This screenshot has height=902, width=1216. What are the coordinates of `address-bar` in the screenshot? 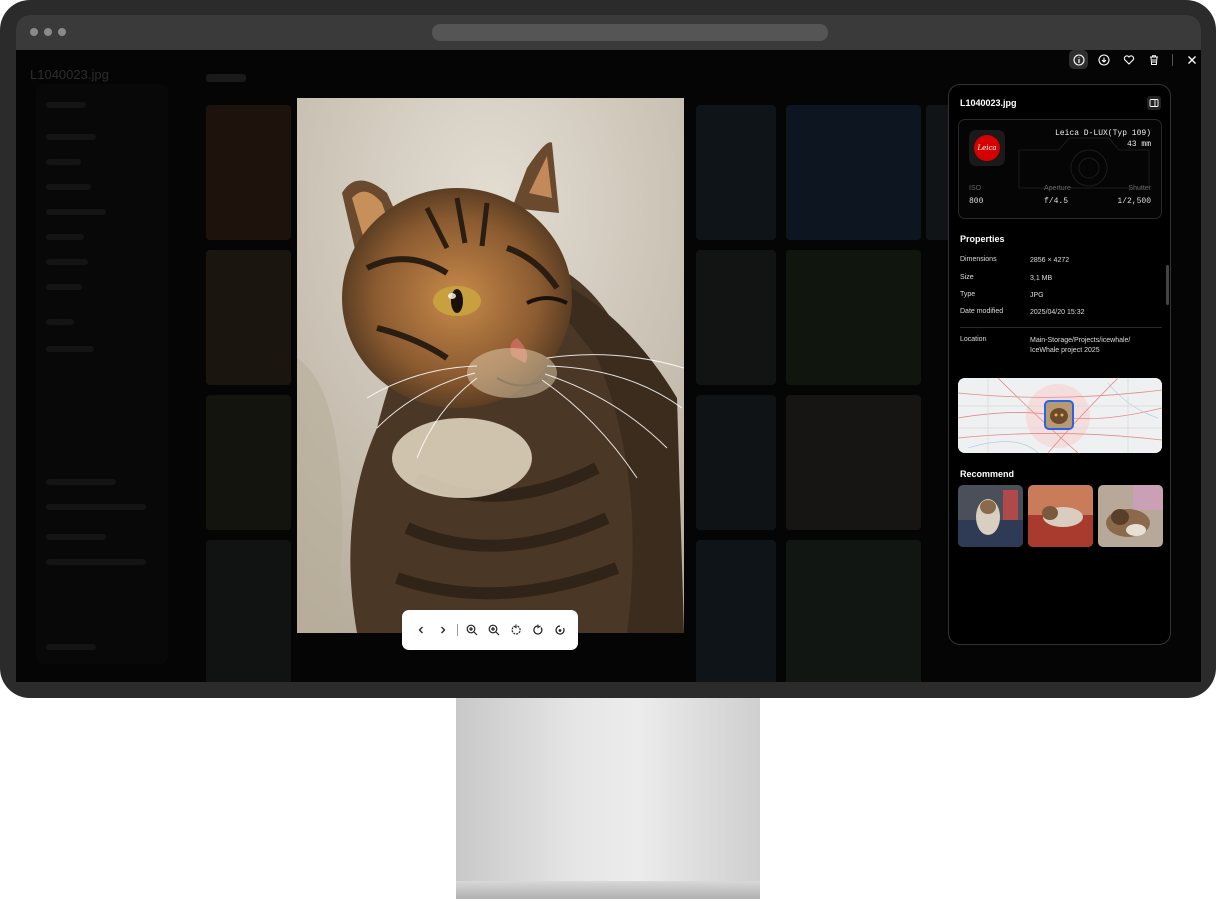 It's located at (630, 32).